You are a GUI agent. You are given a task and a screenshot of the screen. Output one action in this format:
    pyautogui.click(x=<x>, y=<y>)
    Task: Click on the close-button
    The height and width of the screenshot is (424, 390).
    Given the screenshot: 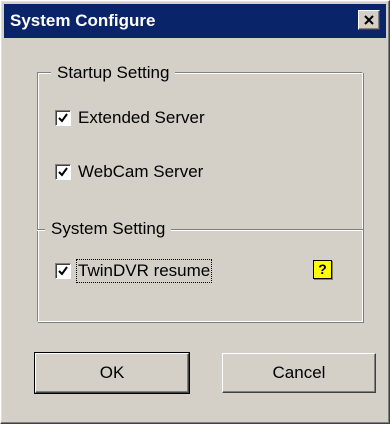 What is the action you would take?
    pyautogui.click(x=369, y=20)
    